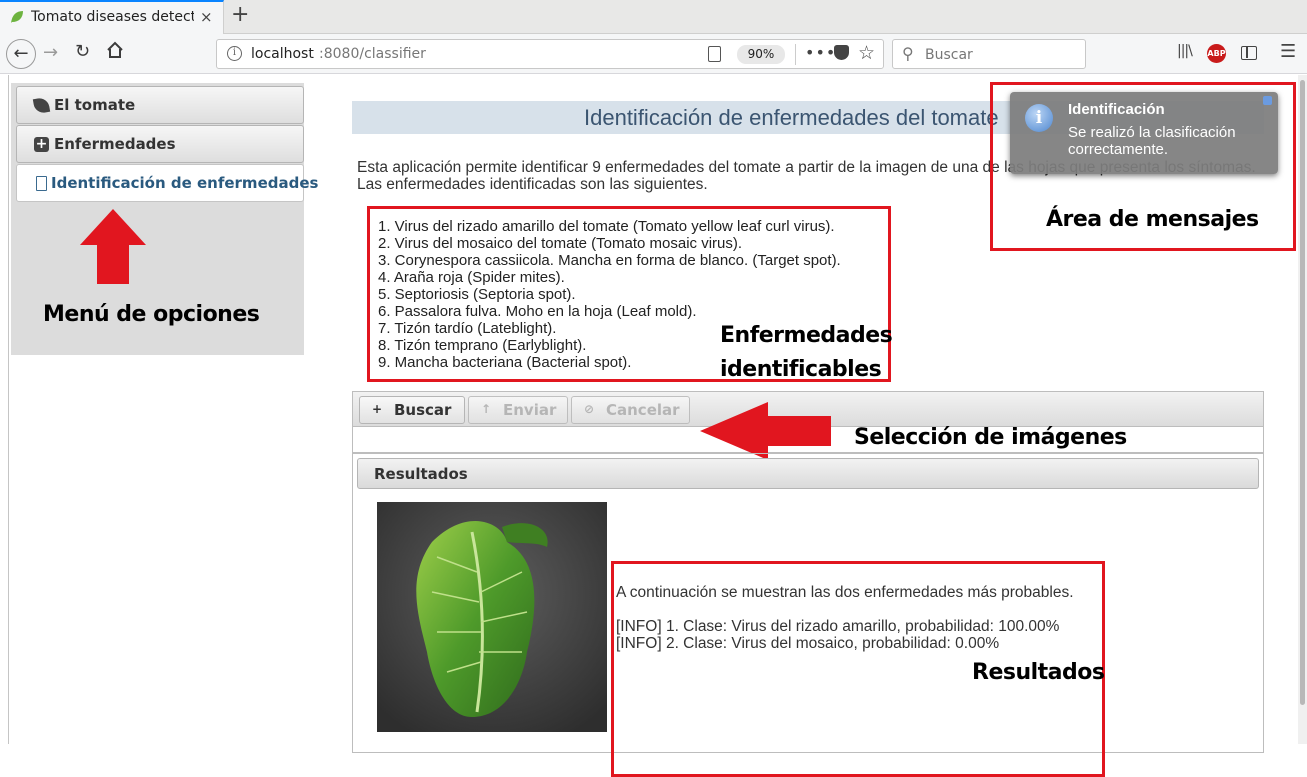 This screenshot has height=777, width=1307. I want to click on toast-title: Identificación, so click(1116, 109).